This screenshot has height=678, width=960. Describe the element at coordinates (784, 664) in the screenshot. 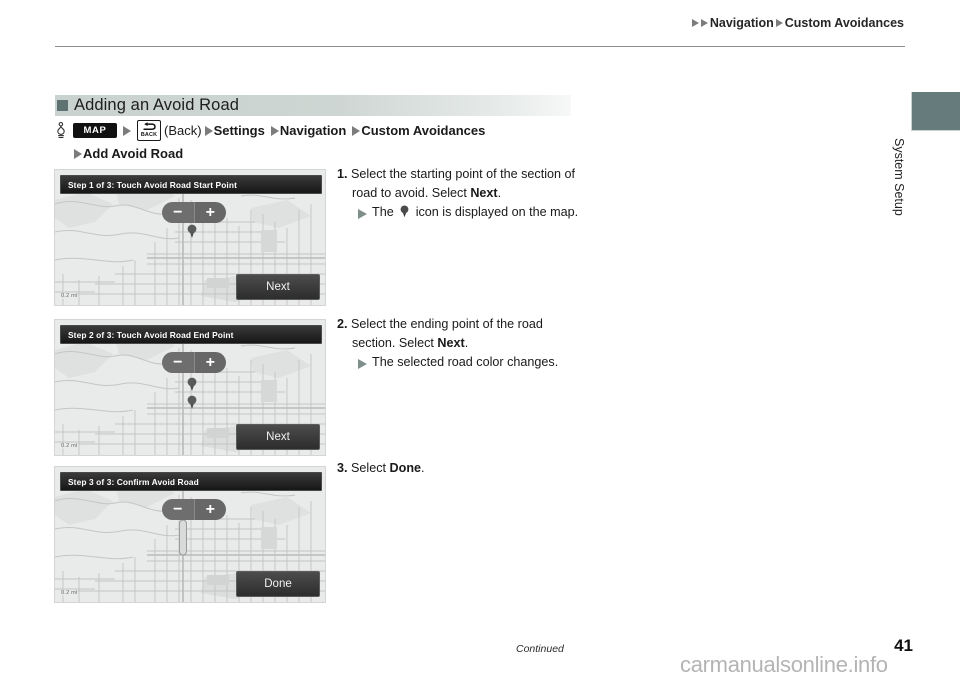

I see `watermark: carmanualsonline.info` at that location.